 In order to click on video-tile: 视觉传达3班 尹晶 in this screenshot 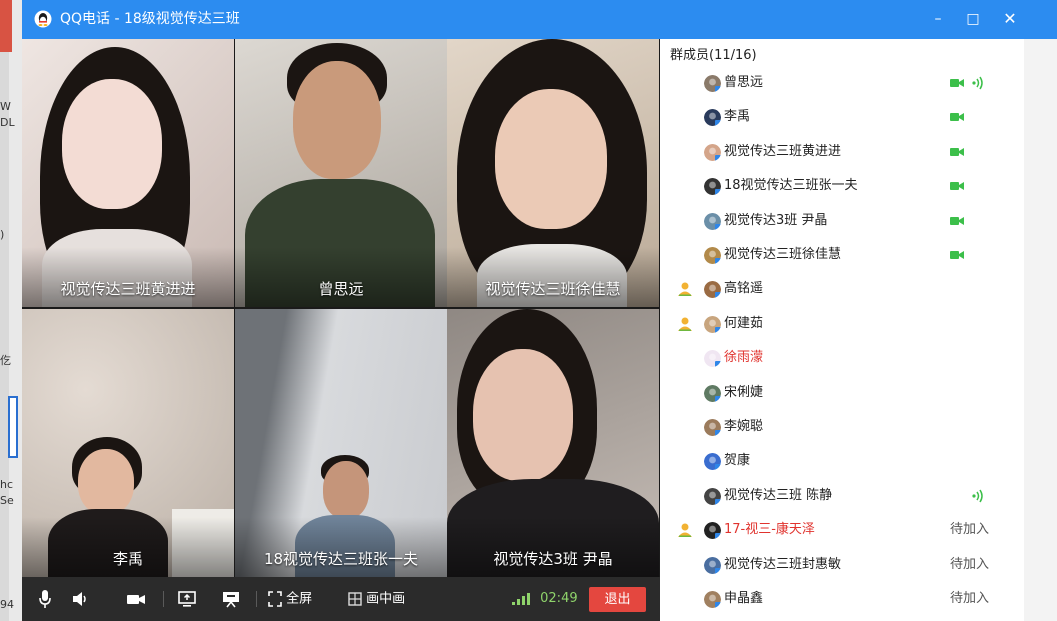, I will do `click(553, 443)`.